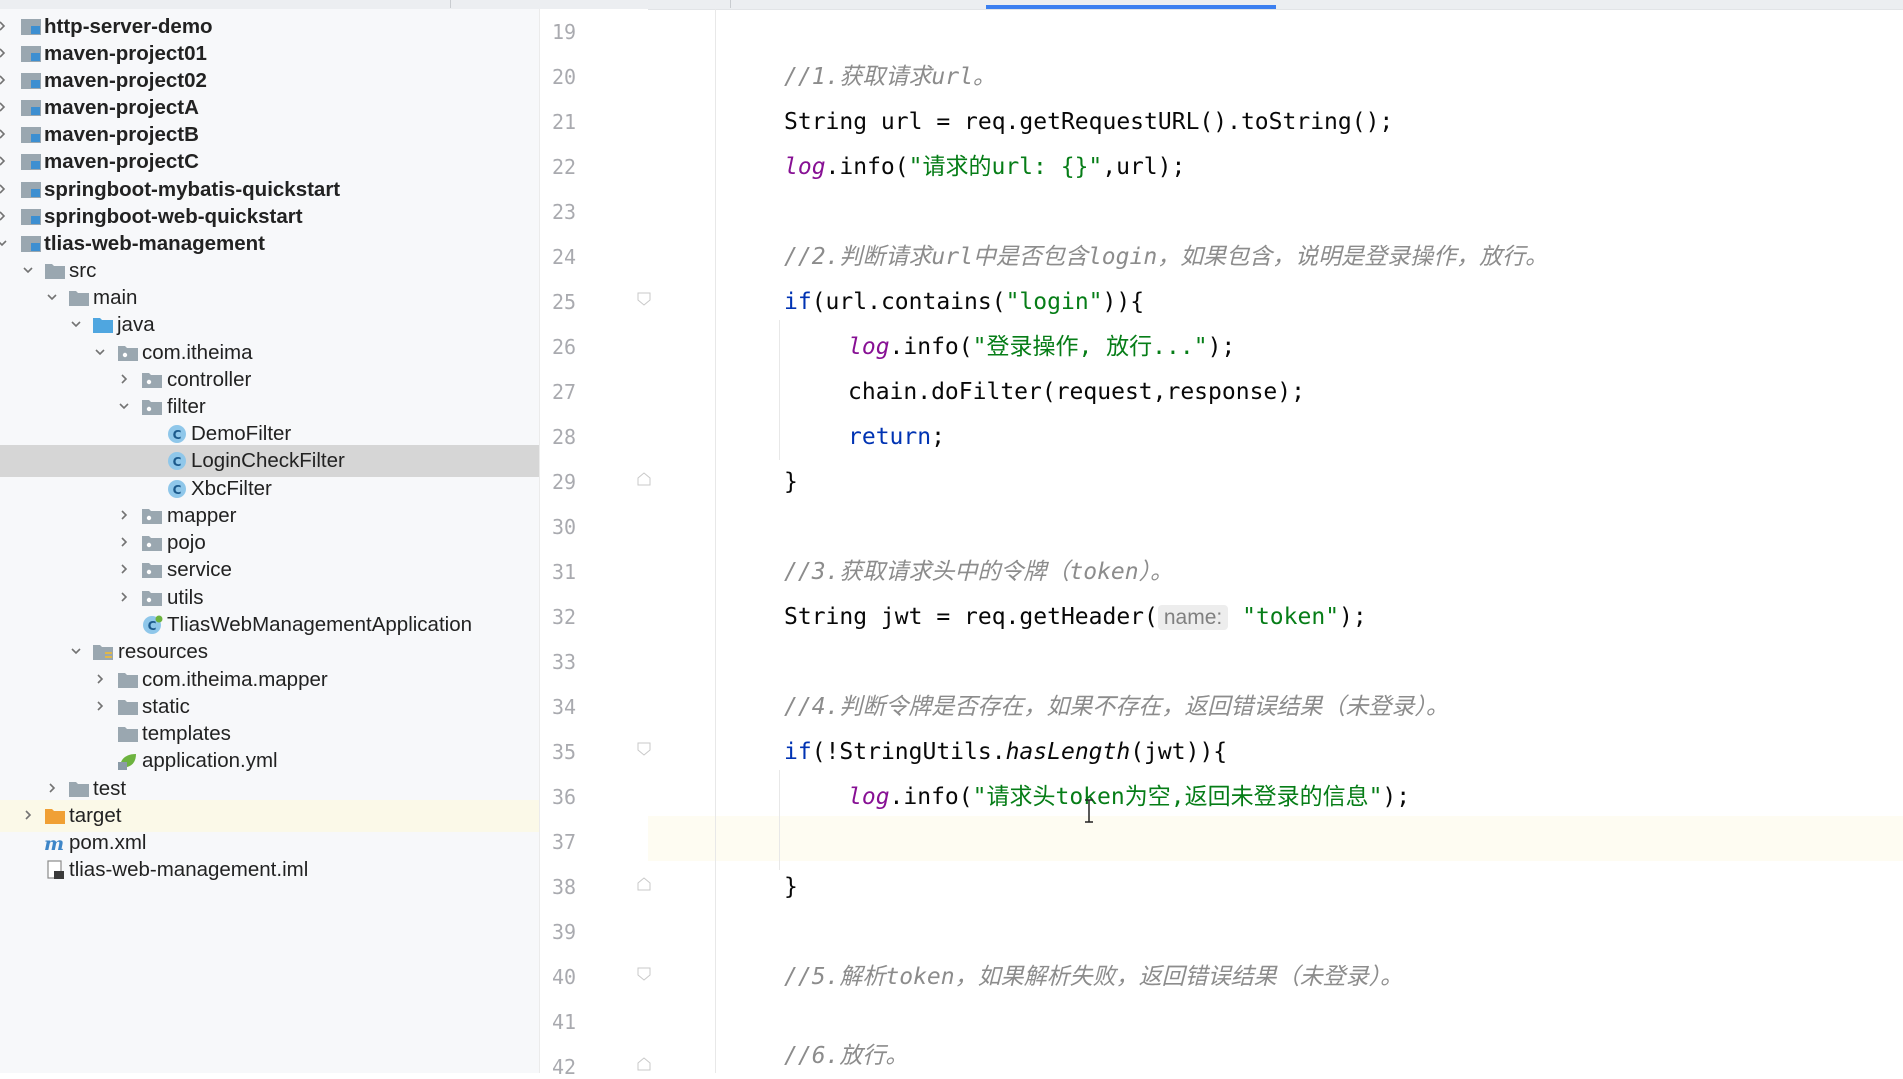 This screenshot has height=1079, width=1903. I want to click on indent-guide, so click(715, 541).